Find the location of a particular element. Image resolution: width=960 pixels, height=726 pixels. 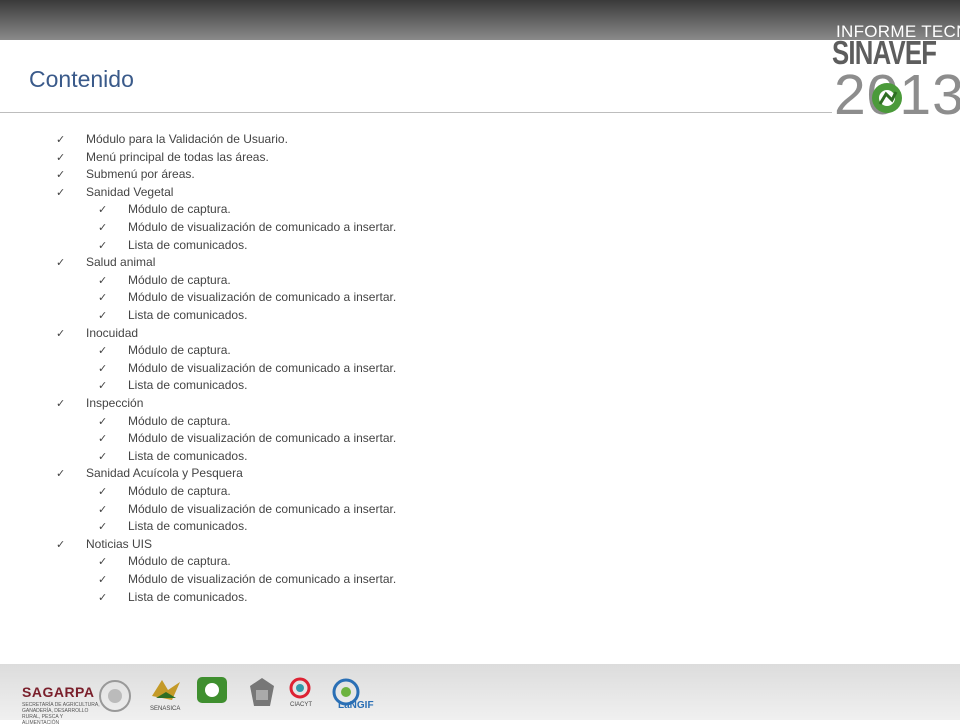

list-item-text: Inocuidad is located at coordinates (112, 332).